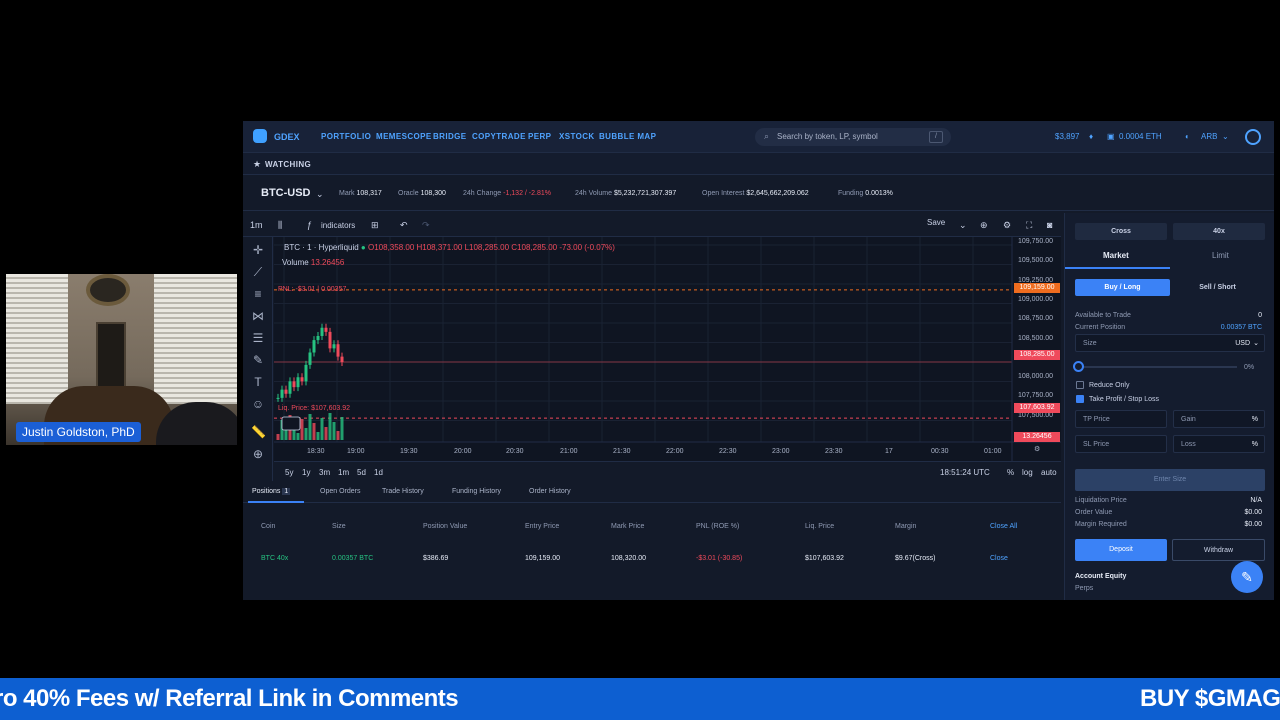 This screenshot has height=720, width=1280. Describe the element at coordinates (984, 225) in the screenshot. I see `zoom-icon: ⊕` at that location.